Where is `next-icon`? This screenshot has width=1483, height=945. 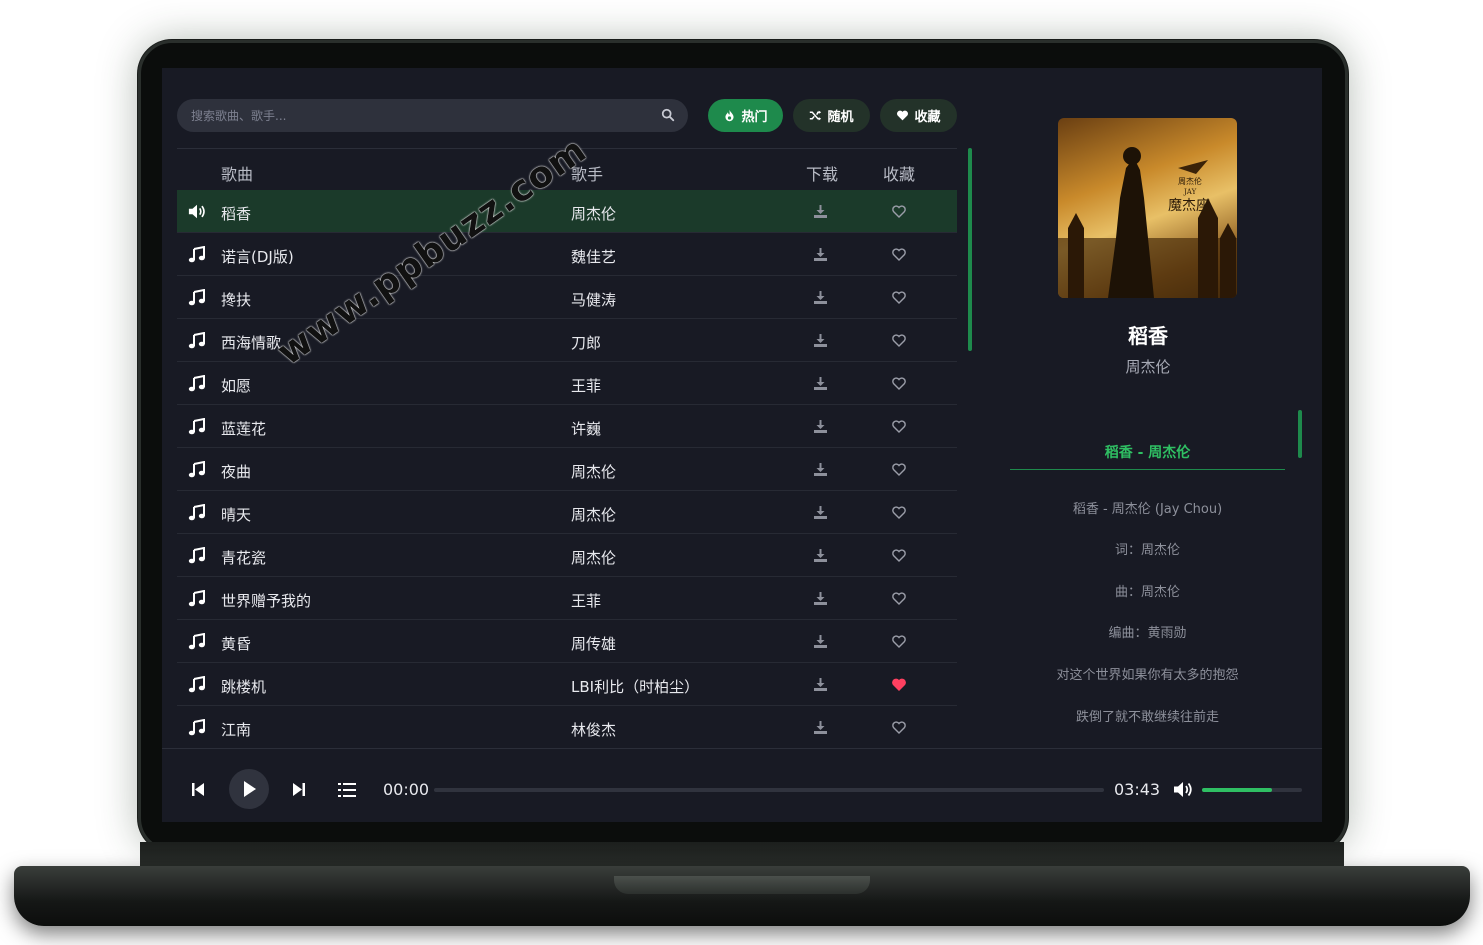
next-icon is located at coordinates (299, 789).